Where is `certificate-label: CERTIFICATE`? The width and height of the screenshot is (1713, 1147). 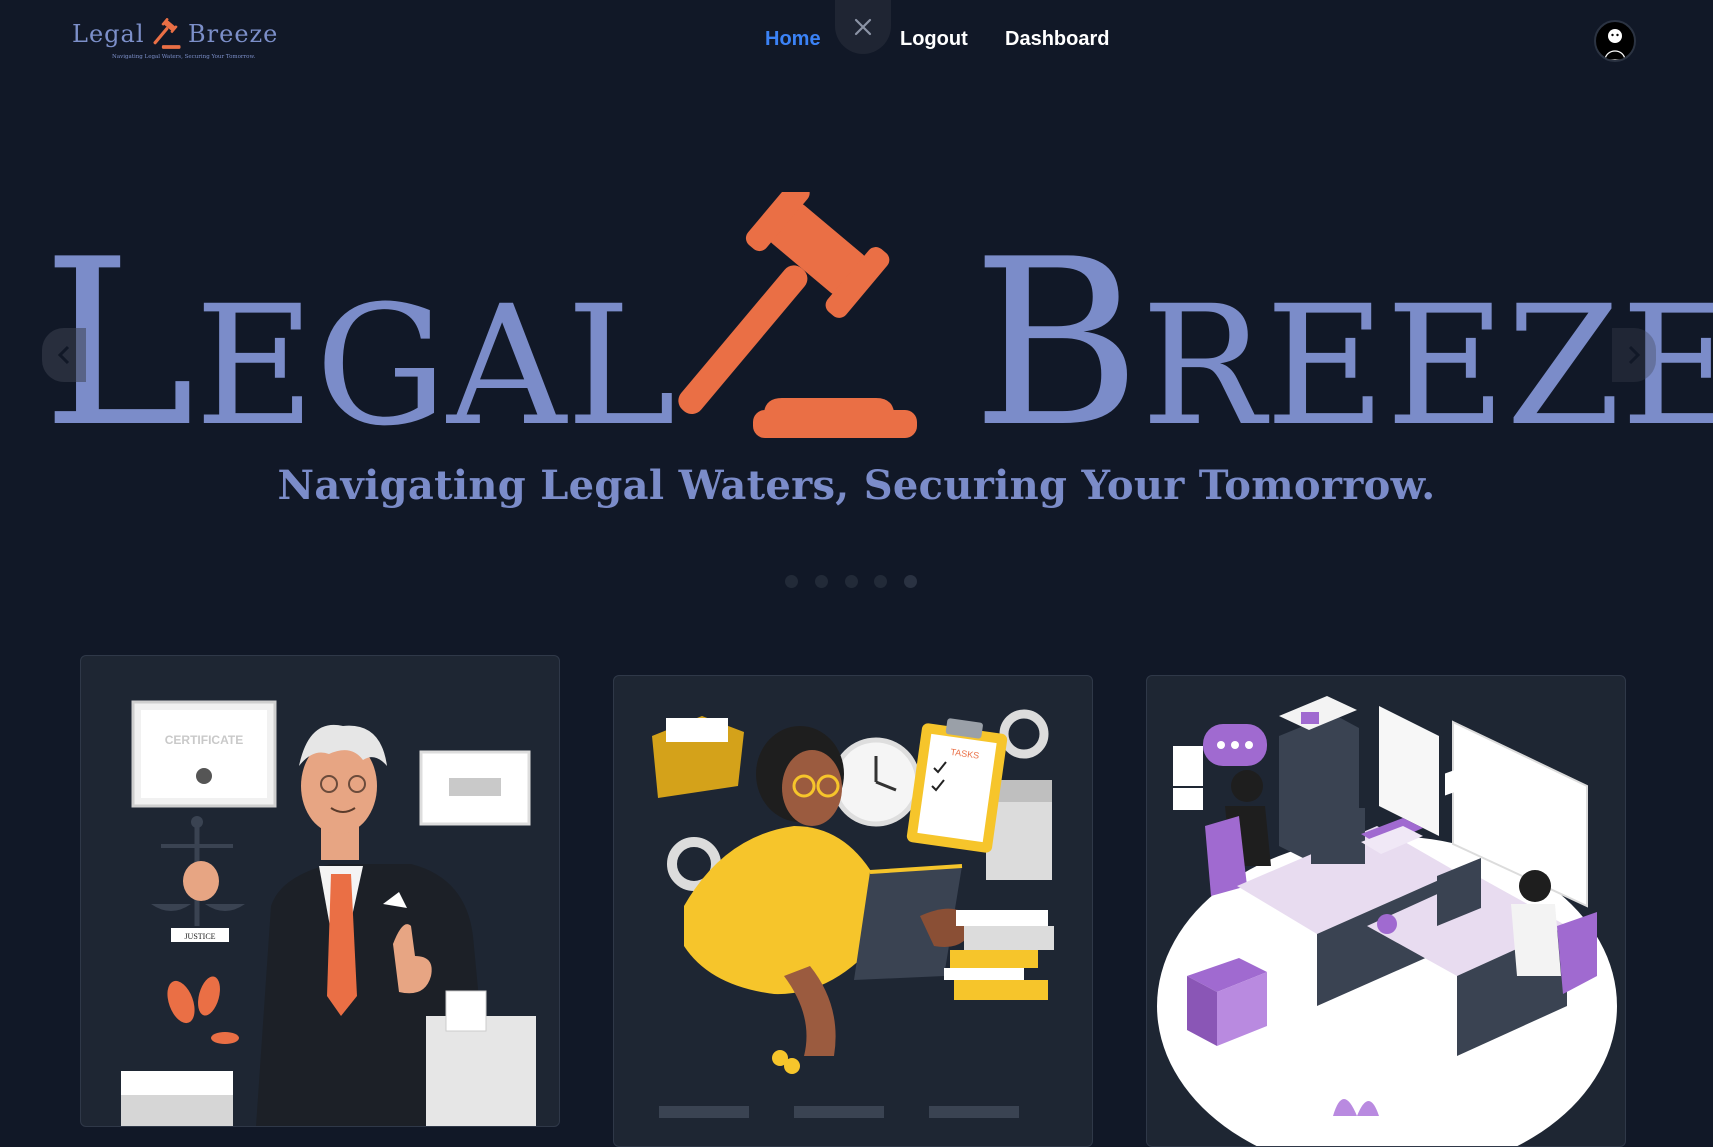 certificate-label: CERTIFICATE is located at coordinates (204, 740).